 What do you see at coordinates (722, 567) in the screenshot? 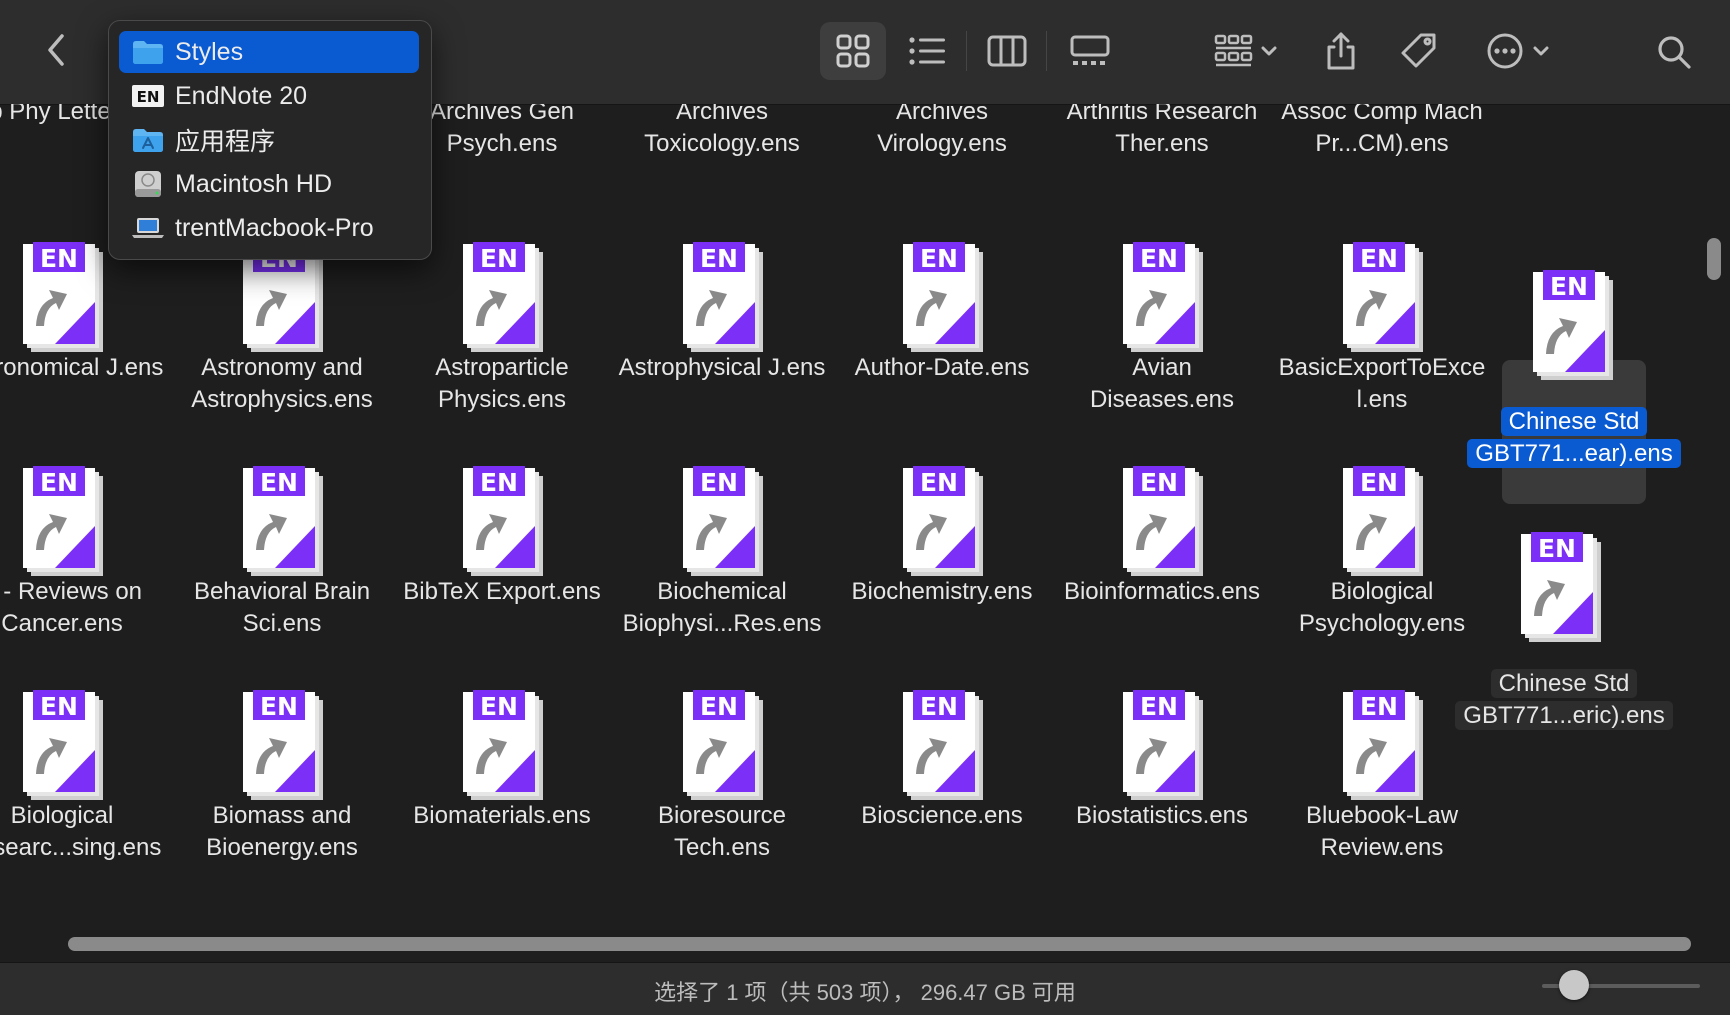
I see `file-item: EN Biochemical Biophysi...Res.ens` at bounding box center [722, 567].